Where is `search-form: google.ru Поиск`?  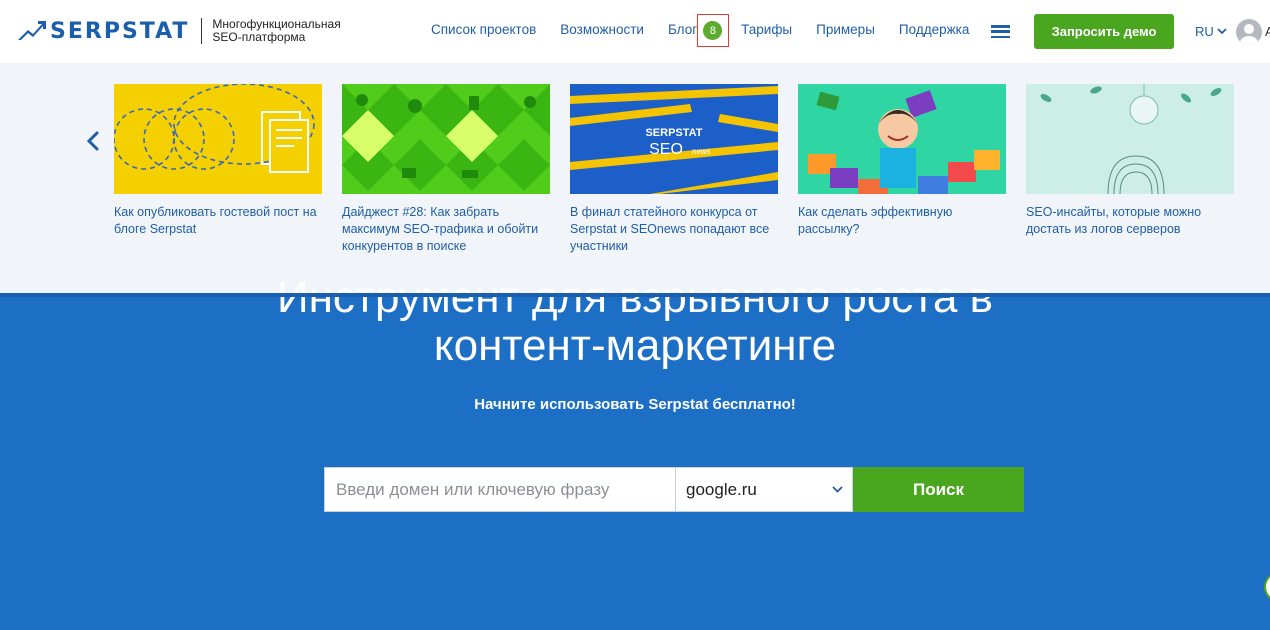 search-form: google.ru Поиск is located at coordinates (674, 489).